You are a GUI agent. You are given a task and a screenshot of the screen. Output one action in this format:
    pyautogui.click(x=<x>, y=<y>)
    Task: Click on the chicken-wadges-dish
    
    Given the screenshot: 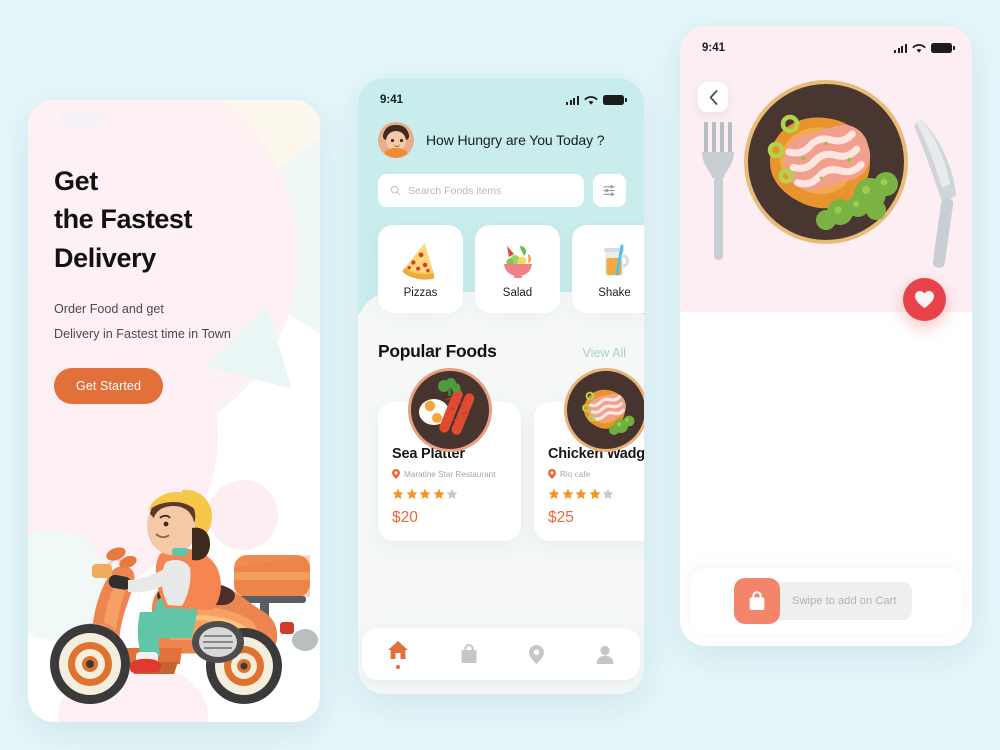 What is the action you would take?
    pyautogui.click(x=603, y=410)
    